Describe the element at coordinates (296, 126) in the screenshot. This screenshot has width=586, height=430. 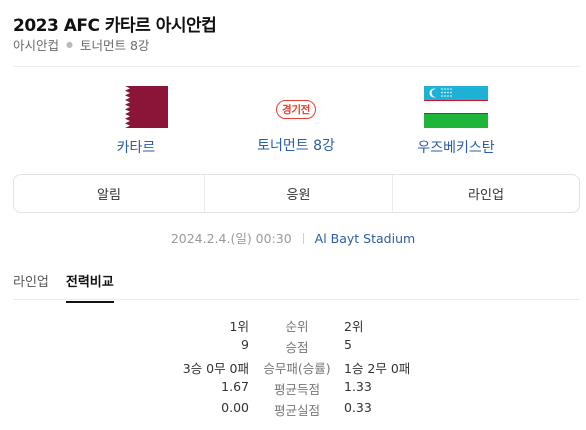
I see `match-center: 경기전 토너먼트 8강` at that location.